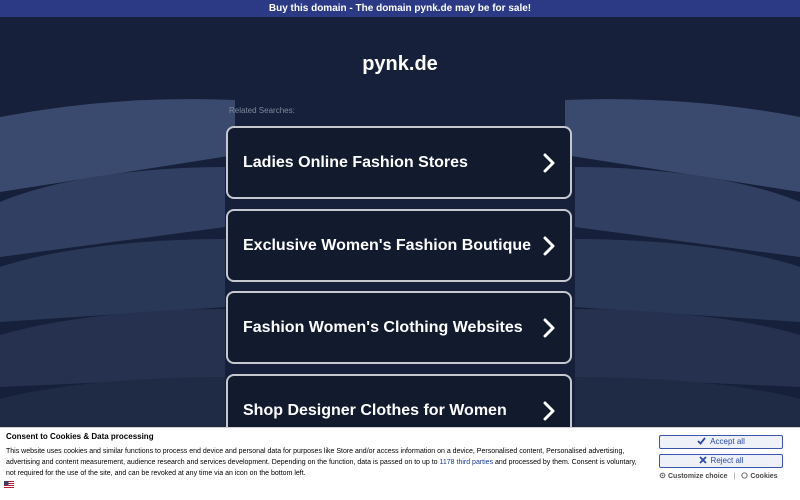 The image size is (800, 500). Describe the element at coordinates (383, 327) in the screenshot. I see `search-link-label: Fashion Women's Clothing Websites` at that location.